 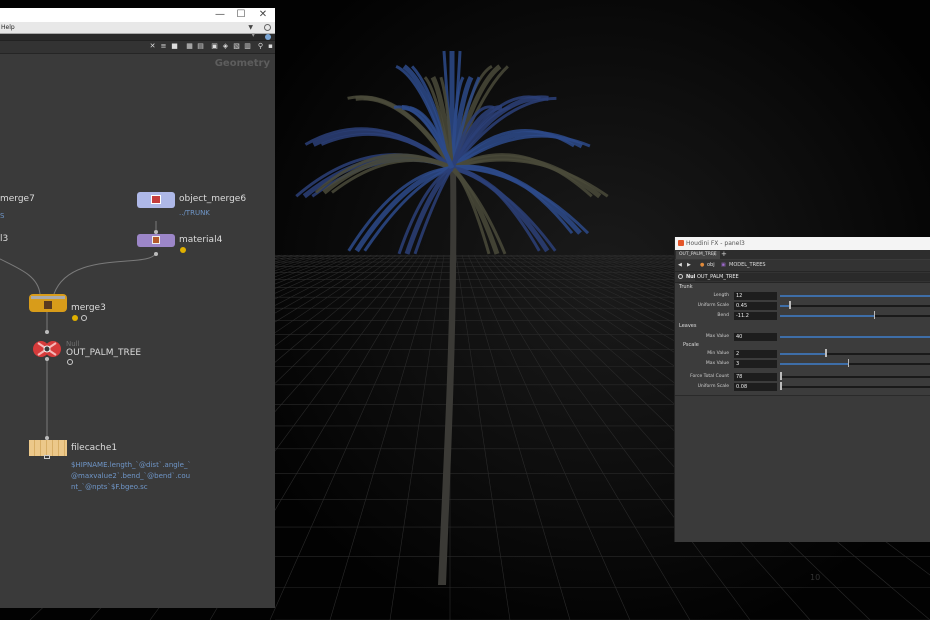 What do you see at coordinates (189, 46) in the screenshot?
I see `grid-icon: ▦` at bounding box center [189, 46].